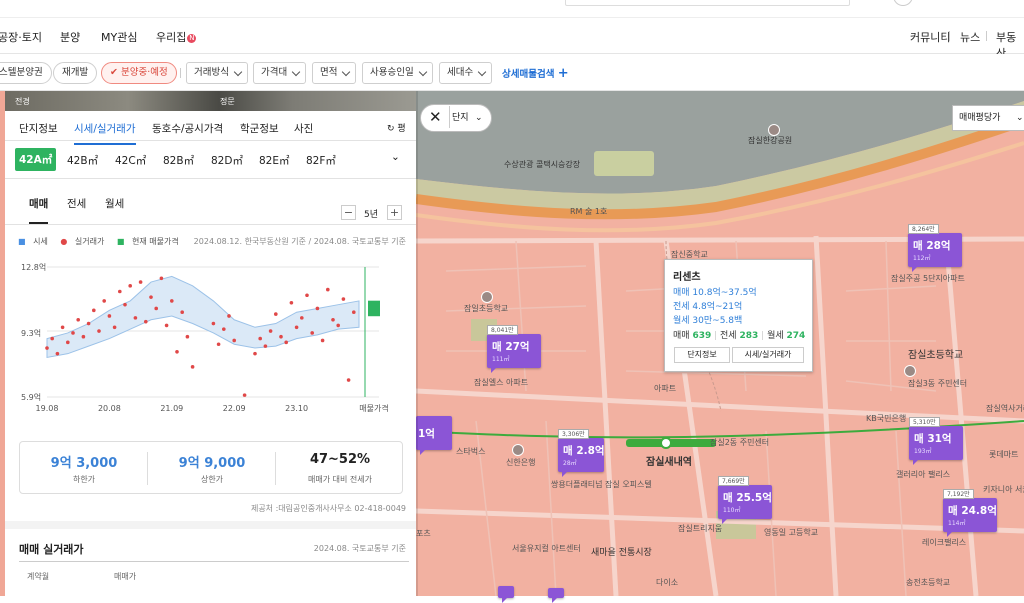  What do you see at coordinates (75, 73) in the screenshot?
I see `filter-chip-redevelopment: 재개발` at bounding box center [75, 73].